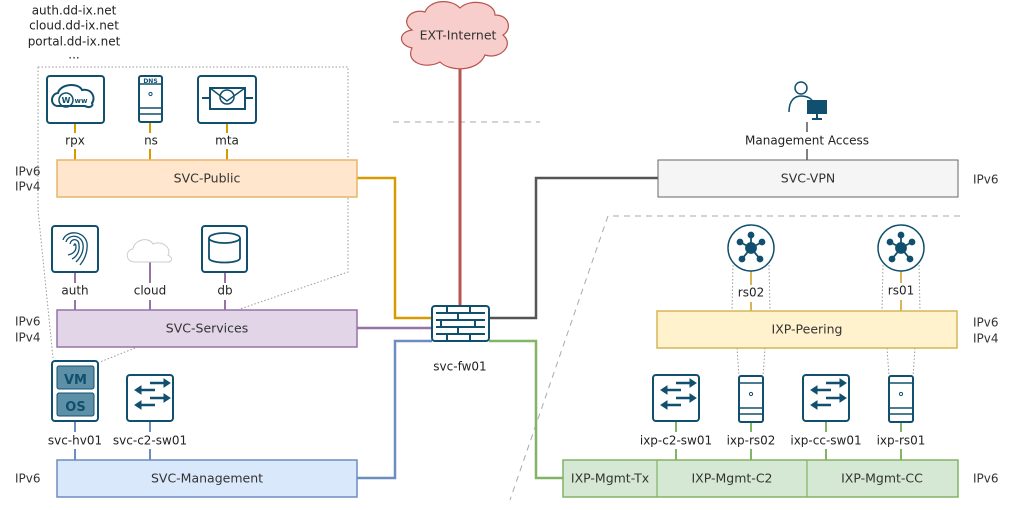 This screenshot has height=510, width=1024. Describe the element at coordinates (460, 340) in the screenshot. I see `firewall-svc-fw01: svc-fw01` at that location.